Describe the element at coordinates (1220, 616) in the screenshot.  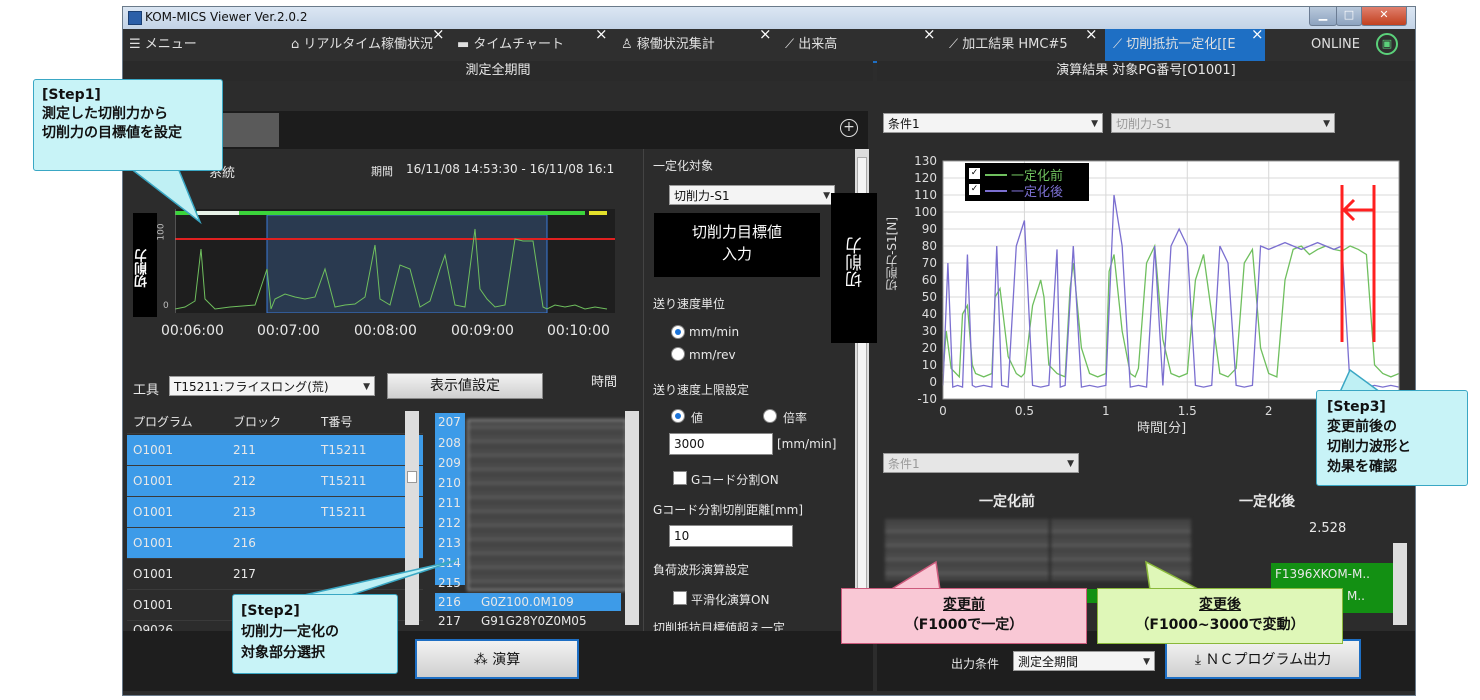
I see `after-callout: 変更後 （F1000~3000で変動）` at that location.